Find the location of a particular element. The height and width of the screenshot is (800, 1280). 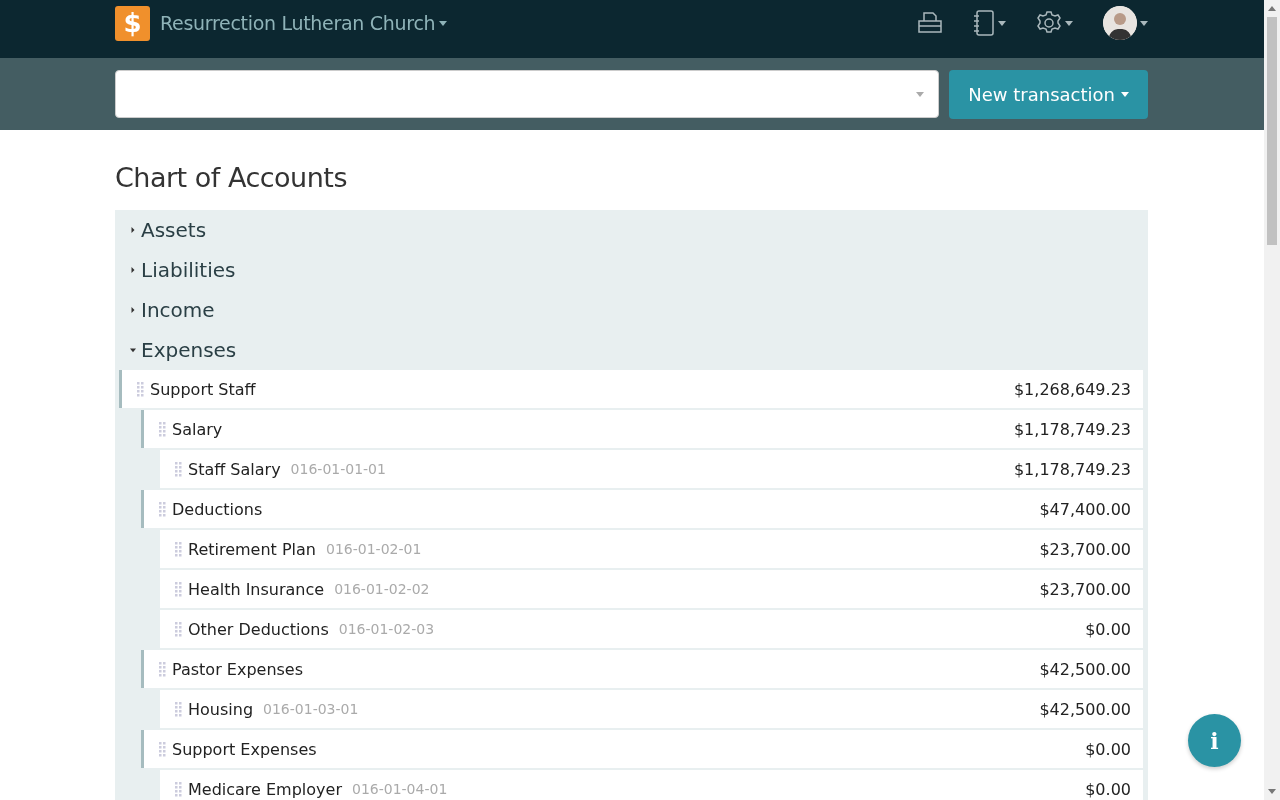

account-name: Deductions is located at coordinates (217, 509).